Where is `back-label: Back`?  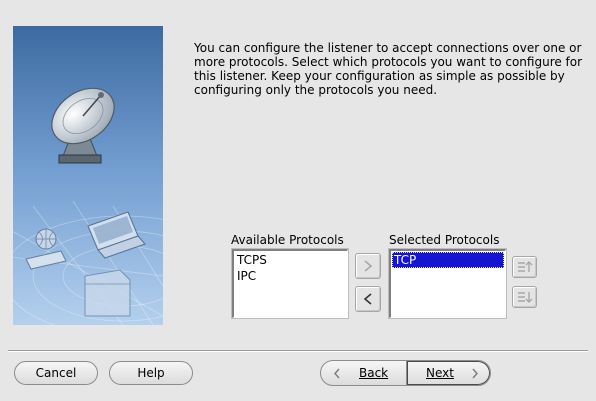
back-label: Back is located at coordinates (374, 373).